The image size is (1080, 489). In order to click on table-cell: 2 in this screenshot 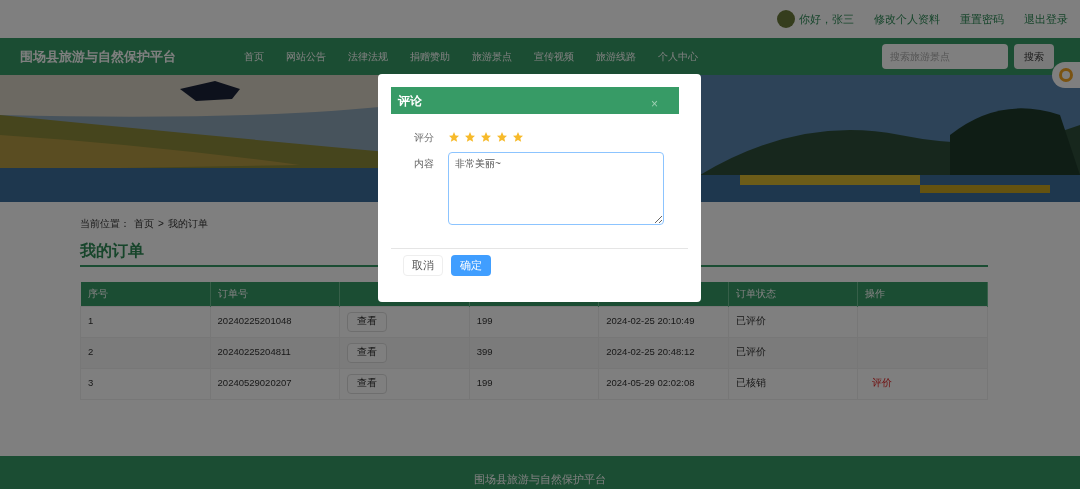, I will do `click(91, 352)`.